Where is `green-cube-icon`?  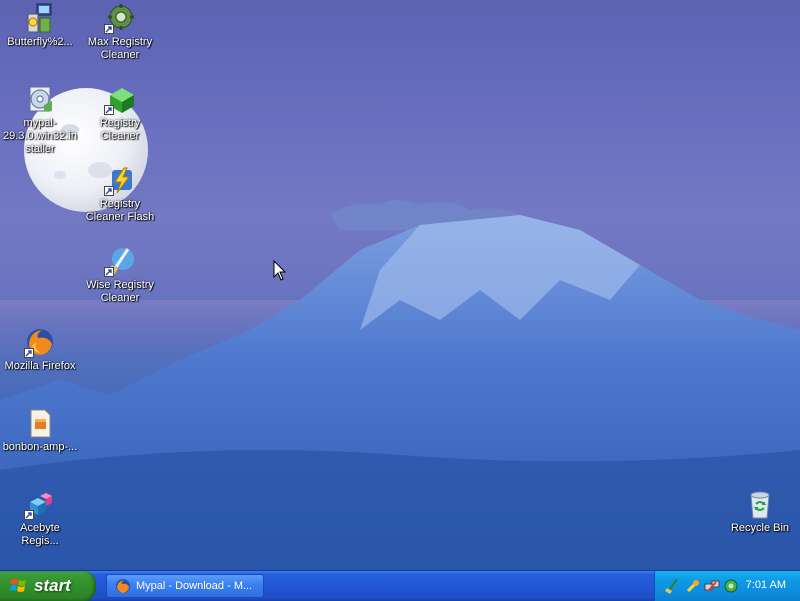
green-cube-icon is located at coordinates (120, 99).